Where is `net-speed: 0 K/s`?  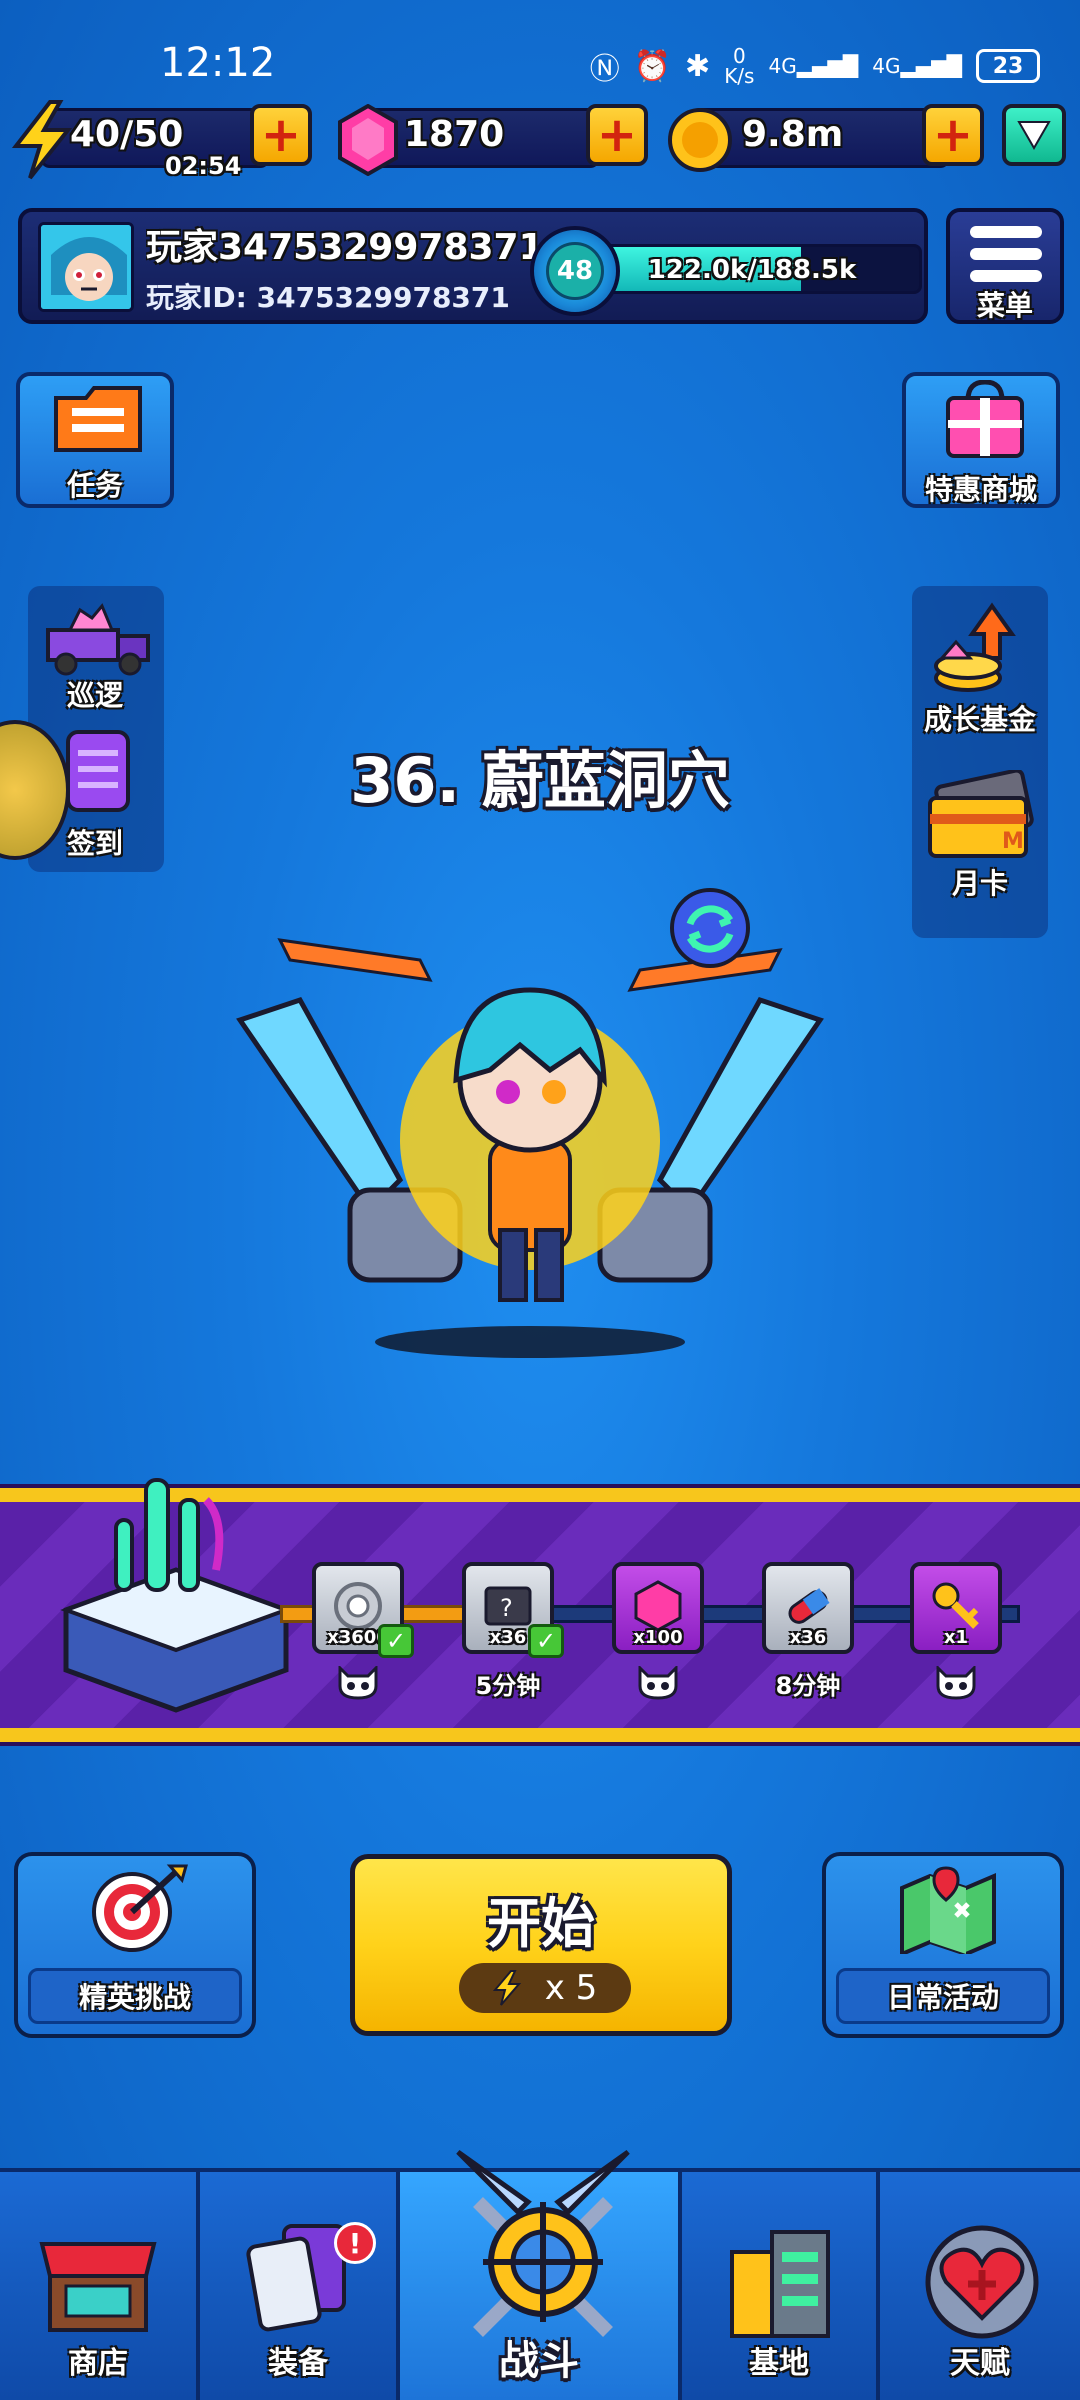
net-speed: 0 K/s is located at coordinates (739, 66).